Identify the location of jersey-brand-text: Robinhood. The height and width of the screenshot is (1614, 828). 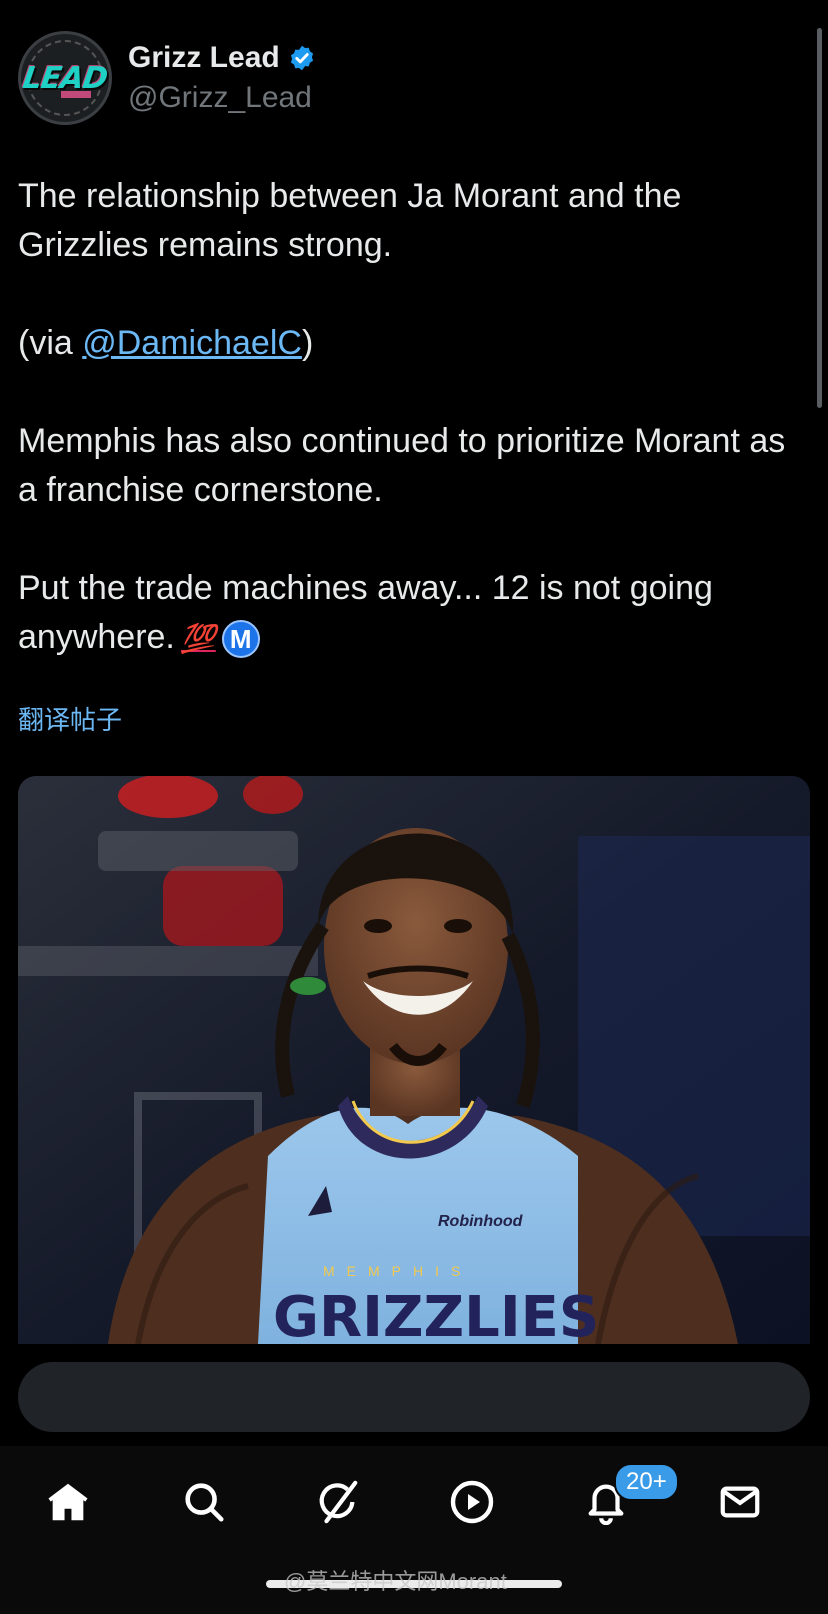
(481, 1221).